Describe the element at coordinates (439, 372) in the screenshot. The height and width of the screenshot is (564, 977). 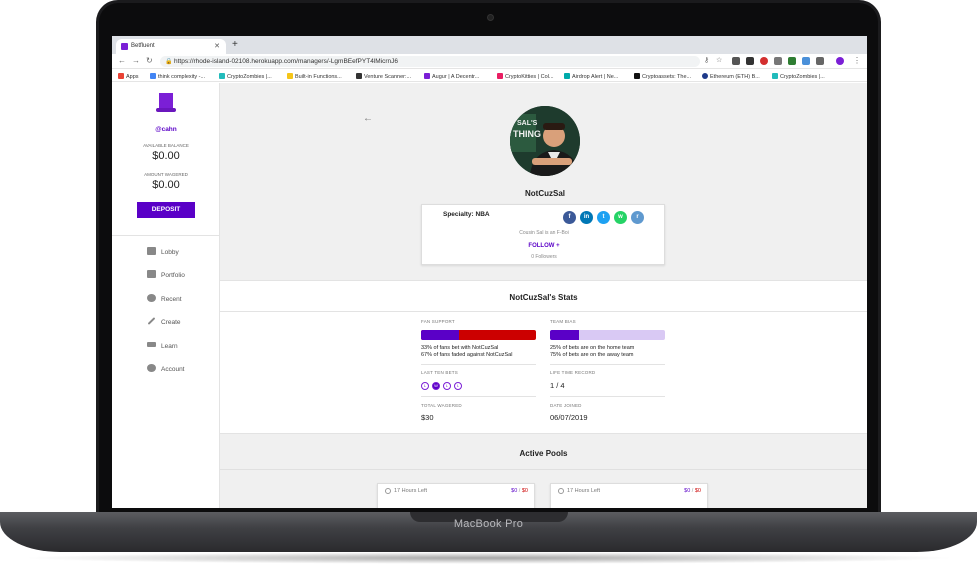
I see `last-ten-label: LAST TEN BETS` at that location.